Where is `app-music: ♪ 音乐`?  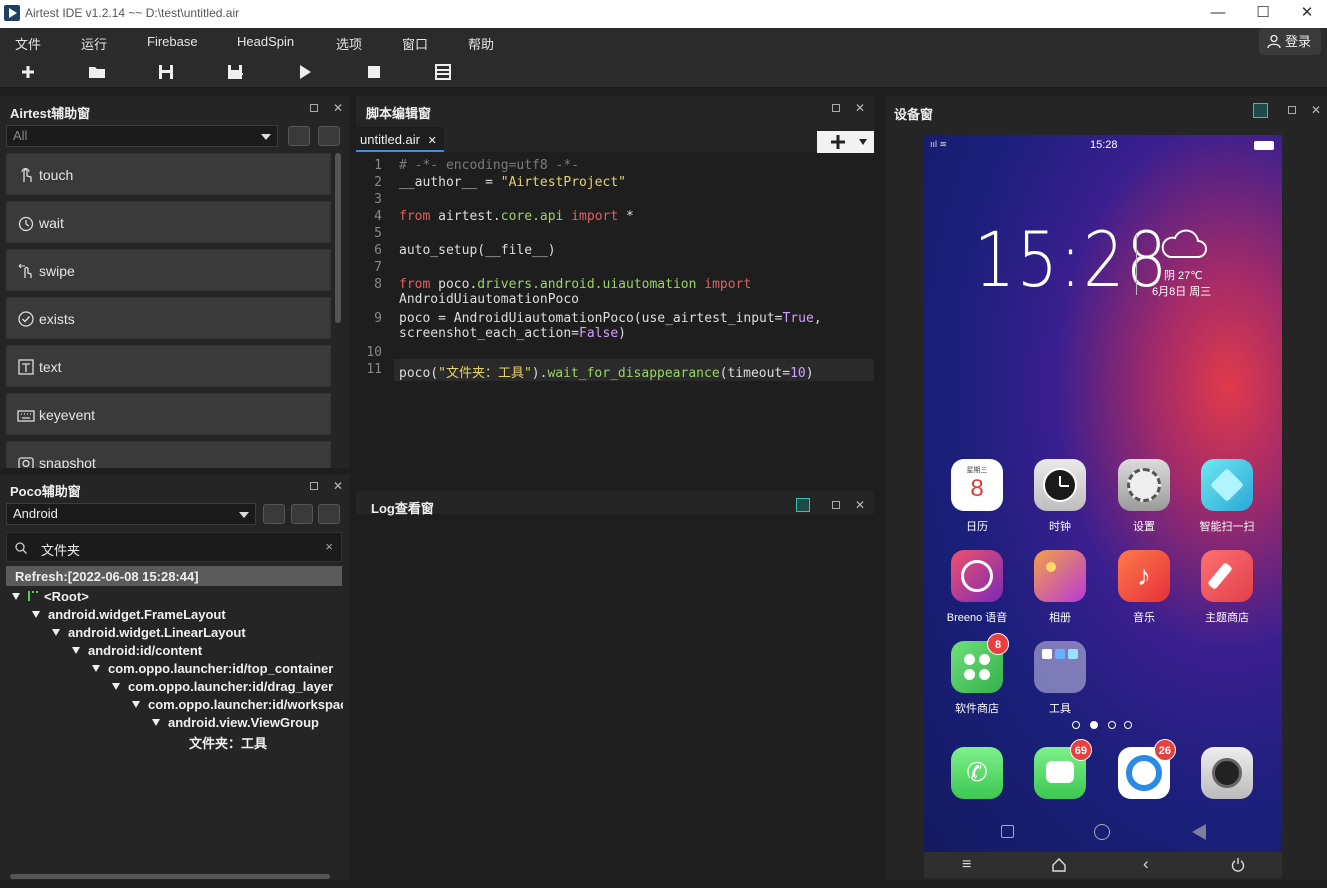 app-music: ♪ 音乐 is located at coordinates (1144, 587).